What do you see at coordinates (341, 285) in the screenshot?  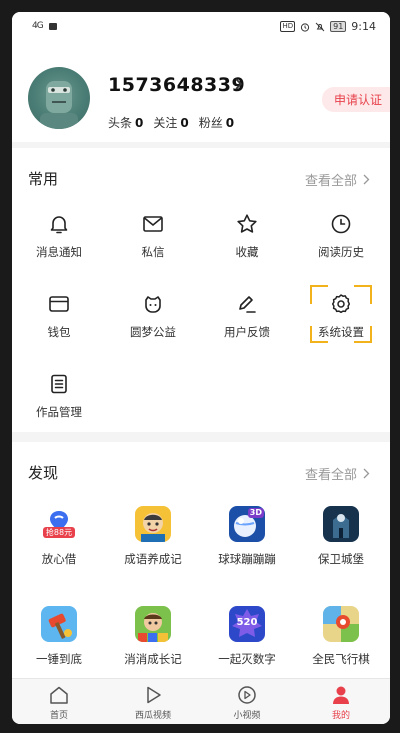 I see `frame-gap-top` at bounding box center [341, 285].